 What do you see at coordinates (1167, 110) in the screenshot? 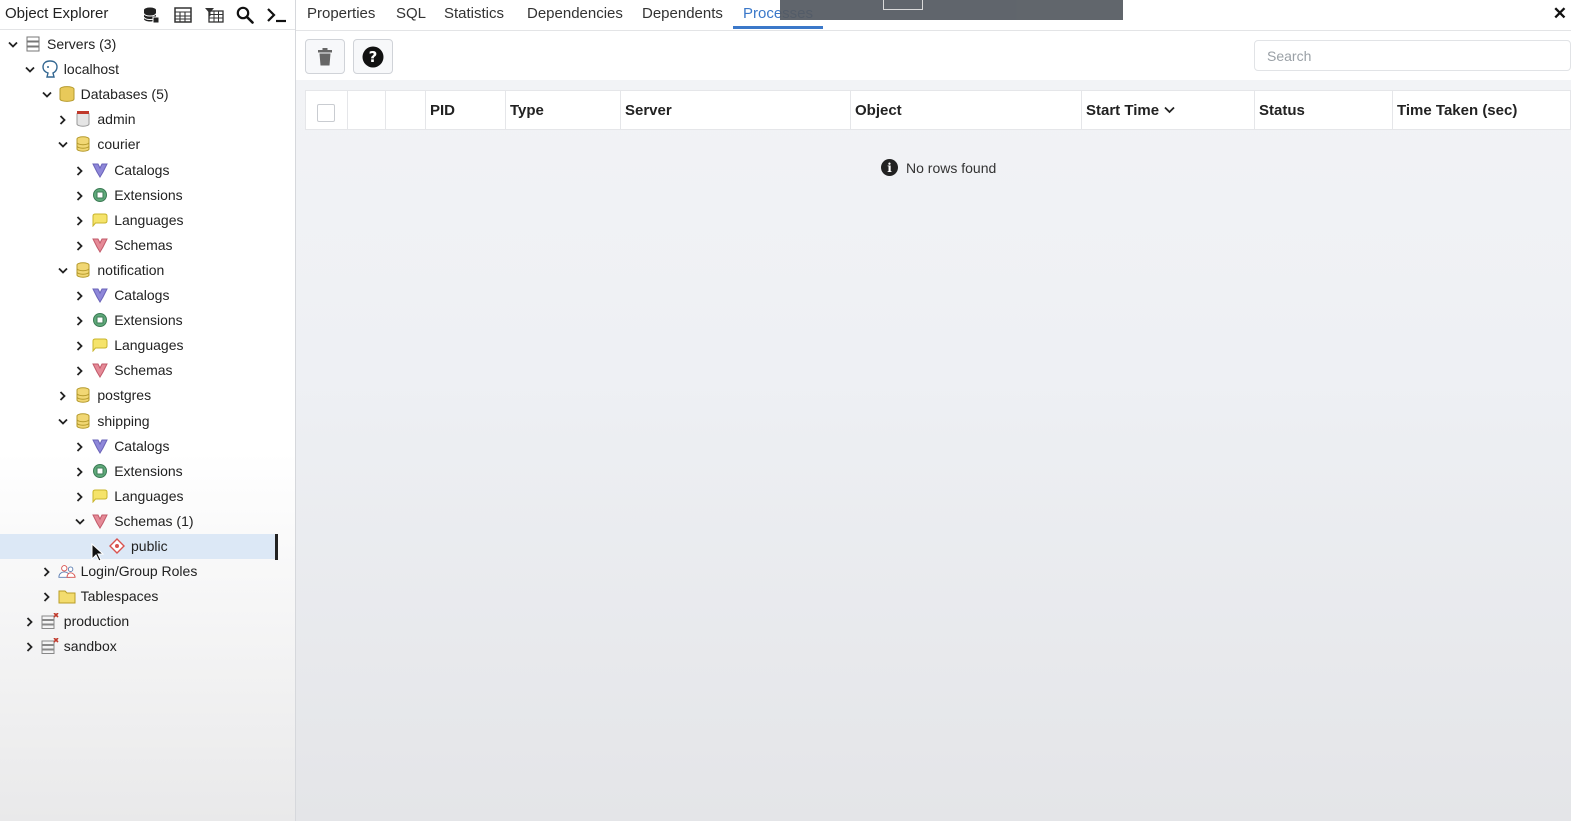
I see `column-header-start-time: Start Time` at bounding box center [1167, 110].